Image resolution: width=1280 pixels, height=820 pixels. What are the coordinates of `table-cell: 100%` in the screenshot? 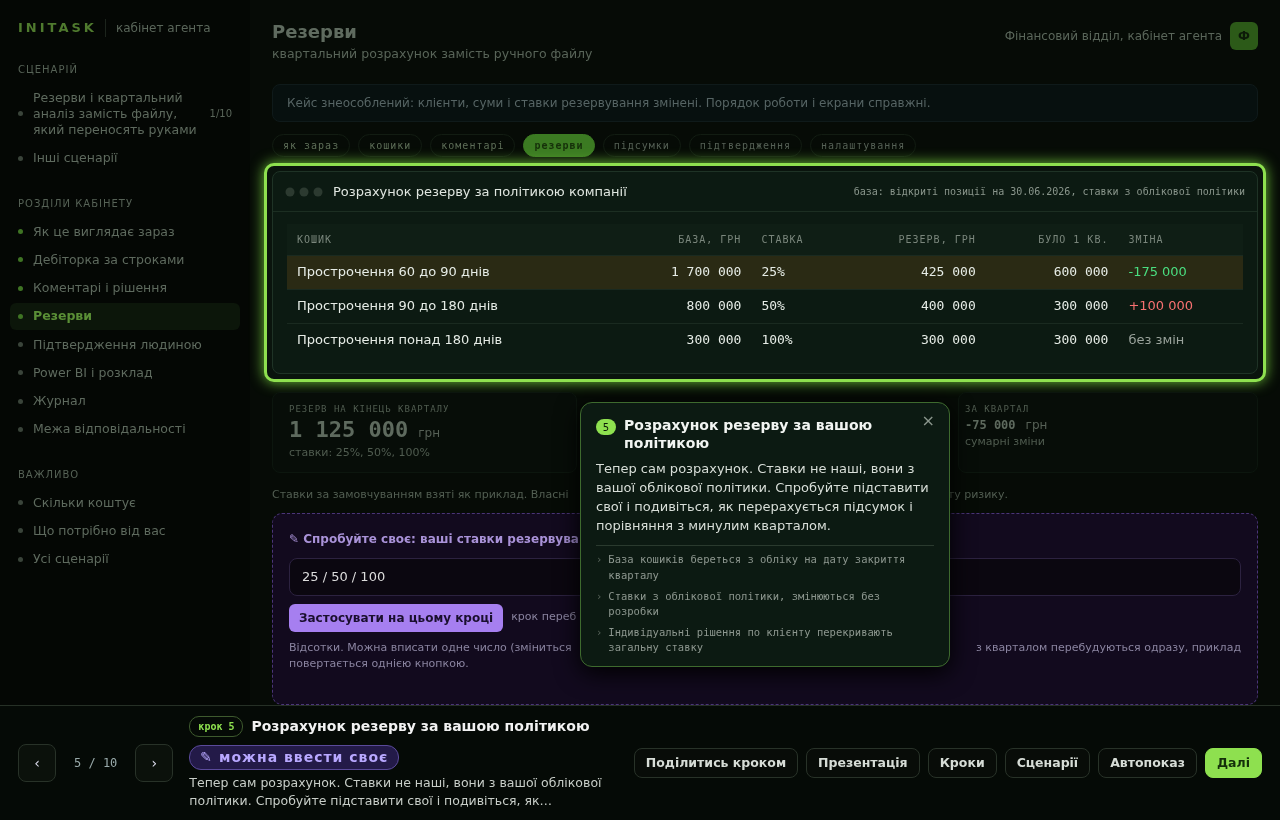 It's located at (797, 340).